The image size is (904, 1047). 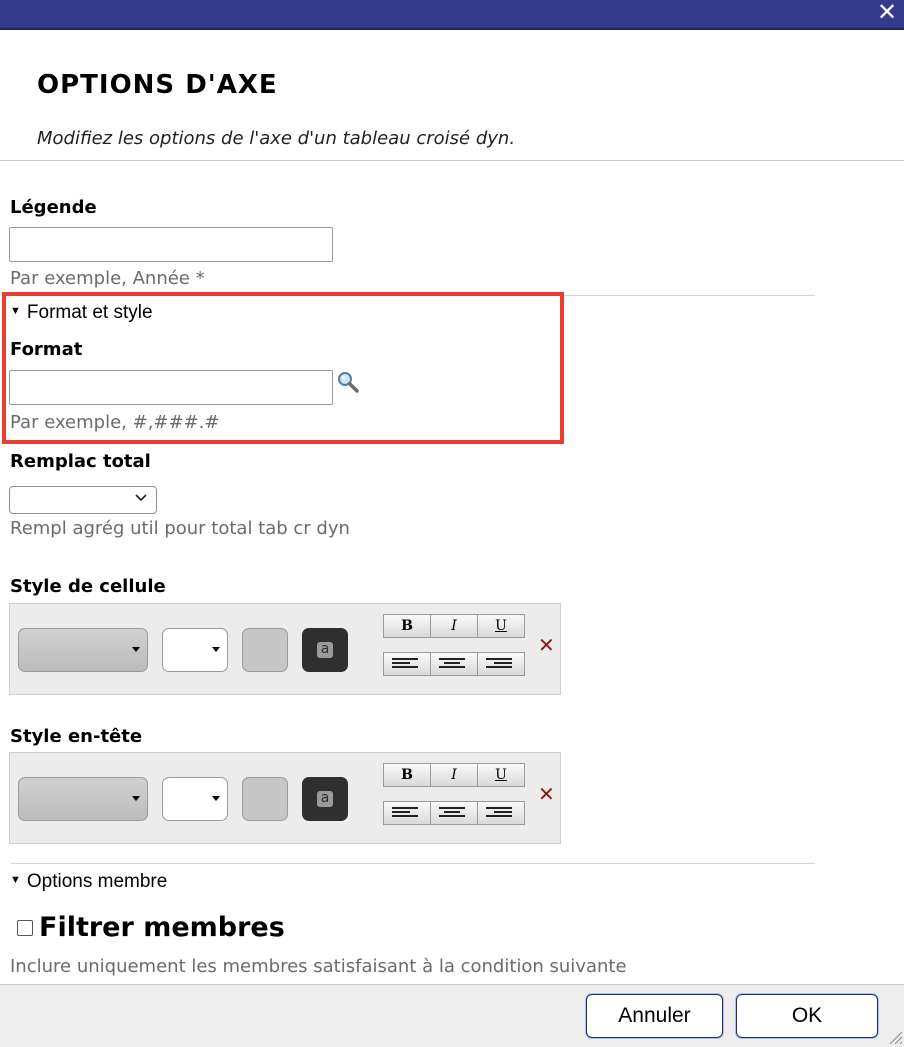 I want to click on cell-italic-button: I, so click(x=454, y=626).